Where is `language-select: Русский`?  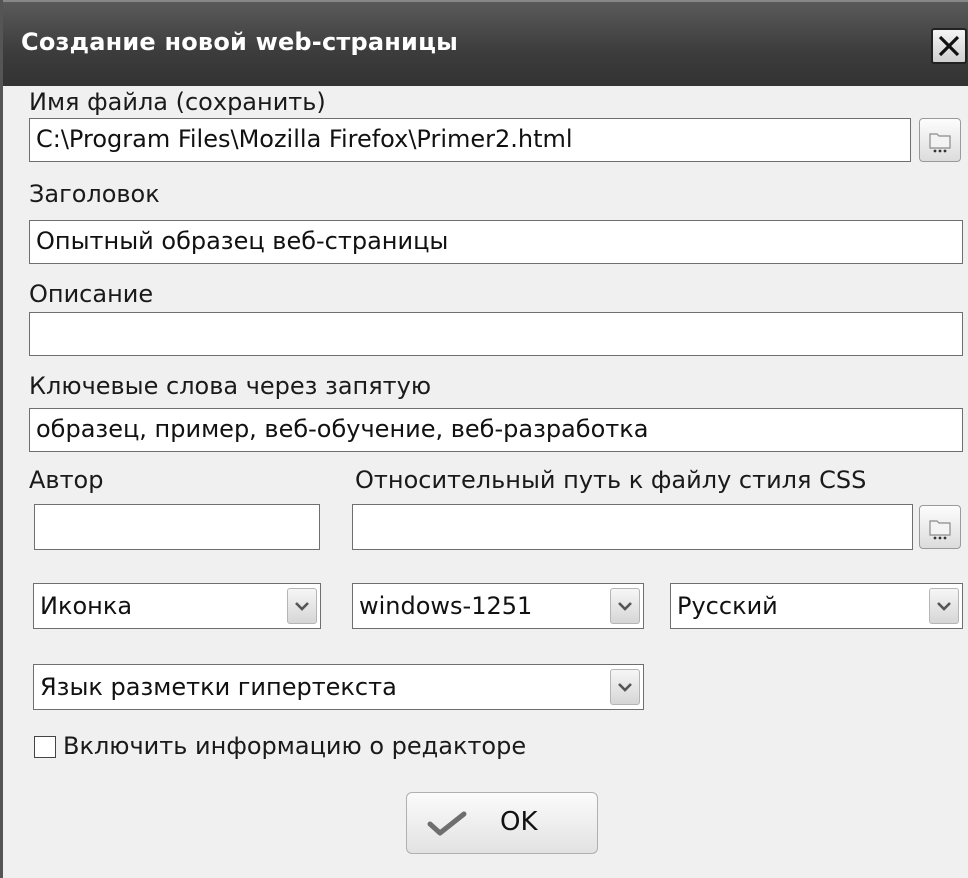
language-select: Русский is located at coordinates (816, 606).